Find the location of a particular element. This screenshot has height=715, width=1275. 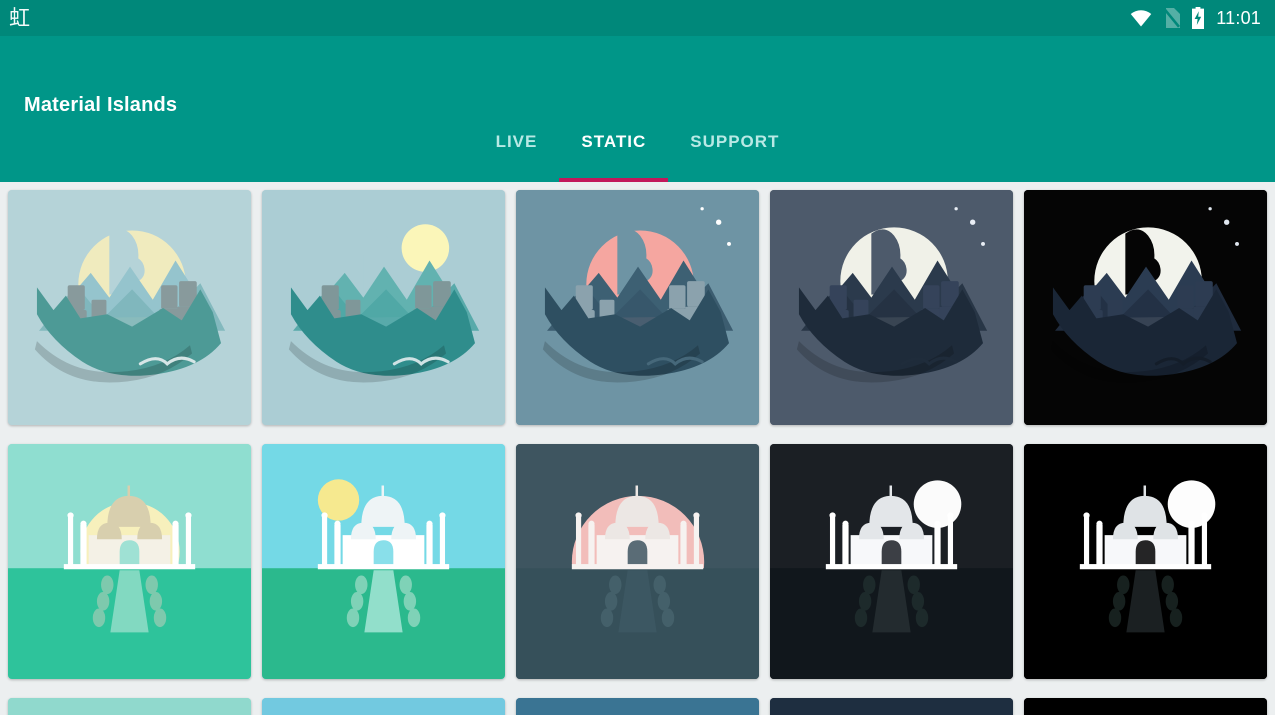

tab-static: STATIC is located at coordinates (614, 151).